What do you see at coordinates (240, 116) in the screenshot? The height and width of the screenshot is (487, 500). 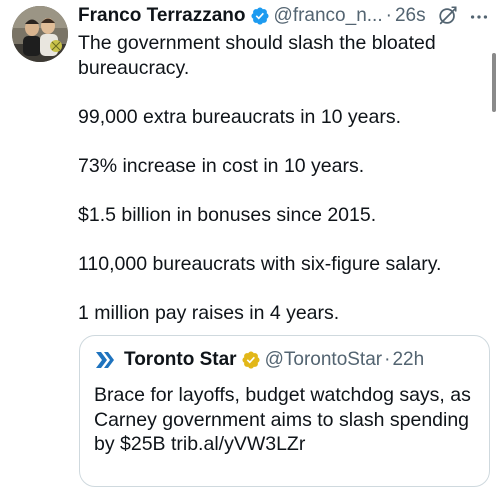 I see `tweet-paragraph: 99,000 extra bureaucrats in 10 years.` at bounding box center [240, 116].